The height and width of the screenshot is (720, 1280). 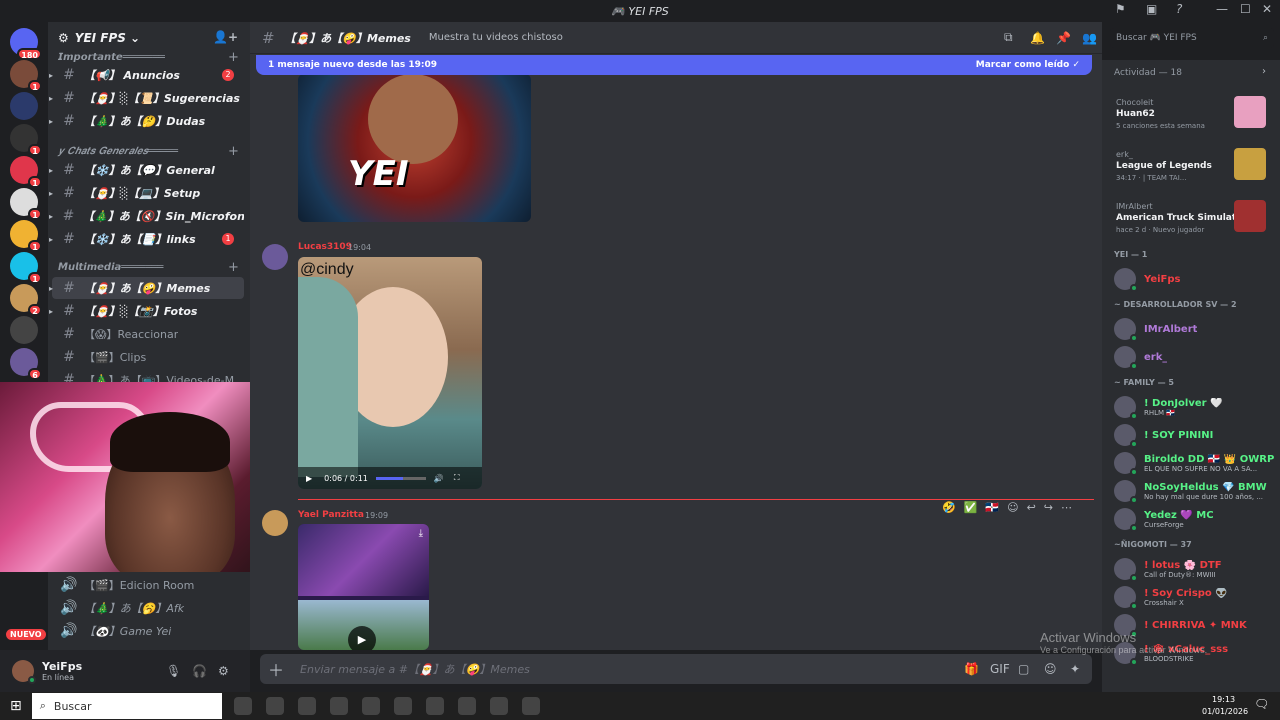 What do you see at coordinates (146, 98) in the screenshot?
I see `channel-item: ▸ # 【🎅】░【📜】Sugerencias` at bounding box center [146, 98].